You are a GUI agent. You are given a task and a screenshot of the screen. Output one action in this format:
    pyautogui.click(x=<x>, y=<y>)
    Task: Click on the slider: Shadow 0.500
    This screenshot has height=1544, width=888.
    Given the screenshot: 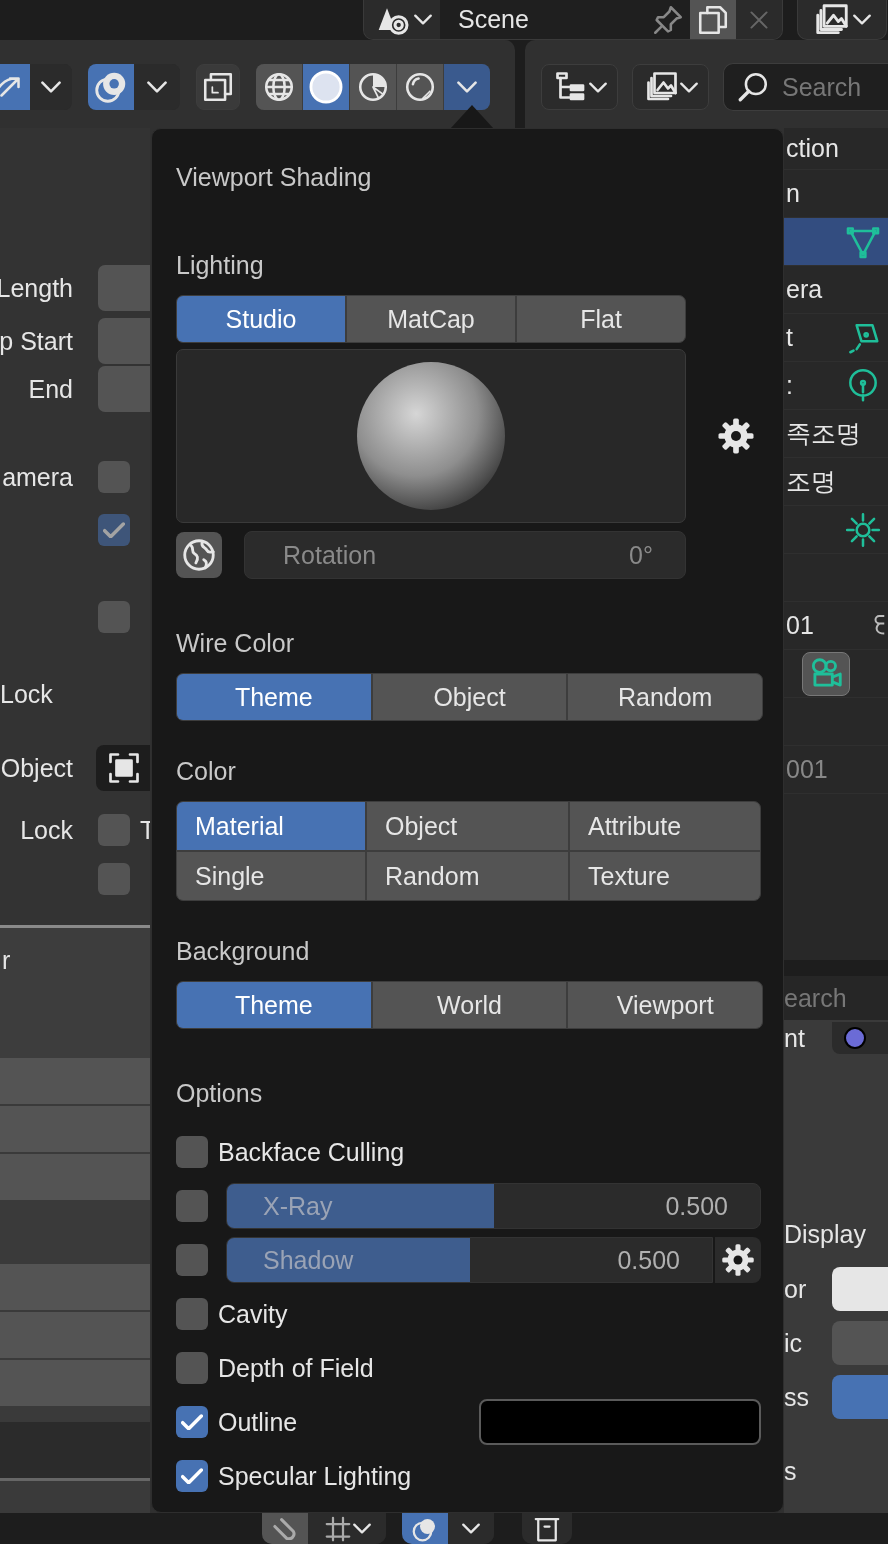 What is the action you would take?
    pyautogui.click(x=469, y=1260)
    